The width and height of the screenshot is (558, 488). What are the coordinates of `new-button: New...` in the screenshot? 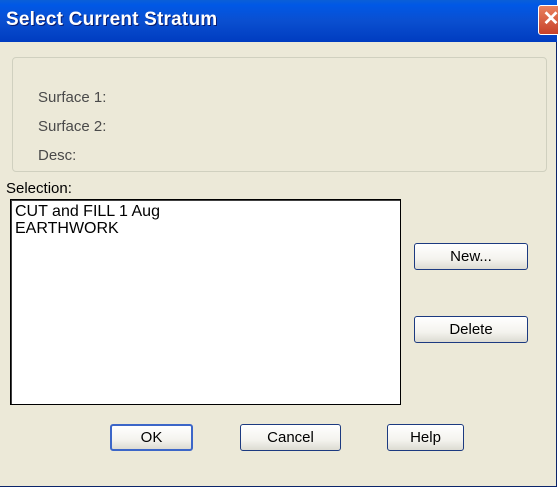 It's located at (471, 256).